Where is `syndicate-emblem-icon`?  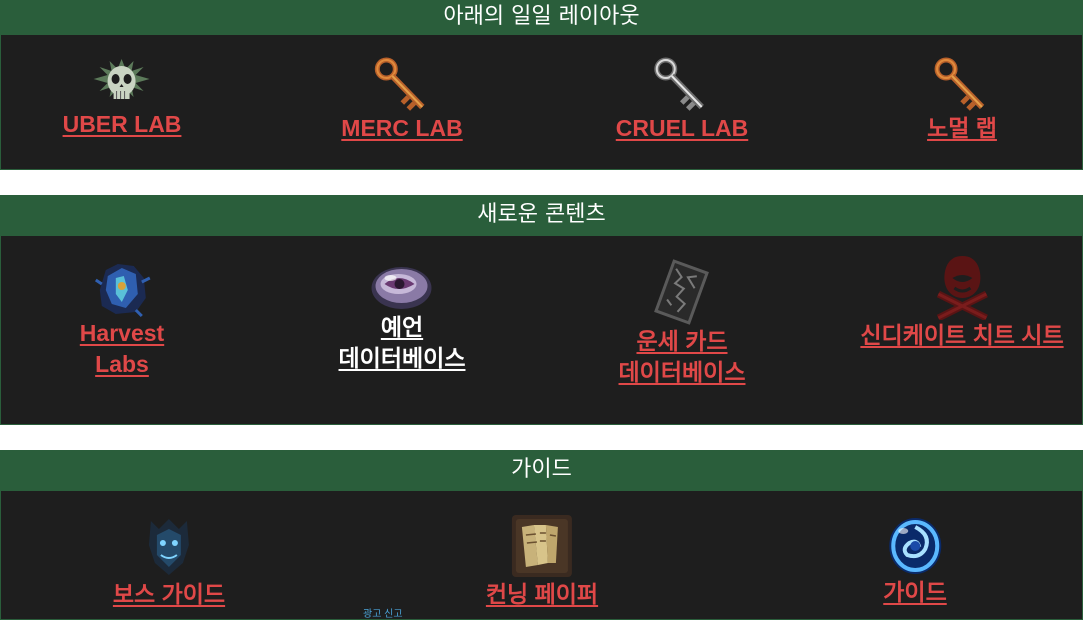 syndicate-emblem-icon is located at coordinates (962, 288).